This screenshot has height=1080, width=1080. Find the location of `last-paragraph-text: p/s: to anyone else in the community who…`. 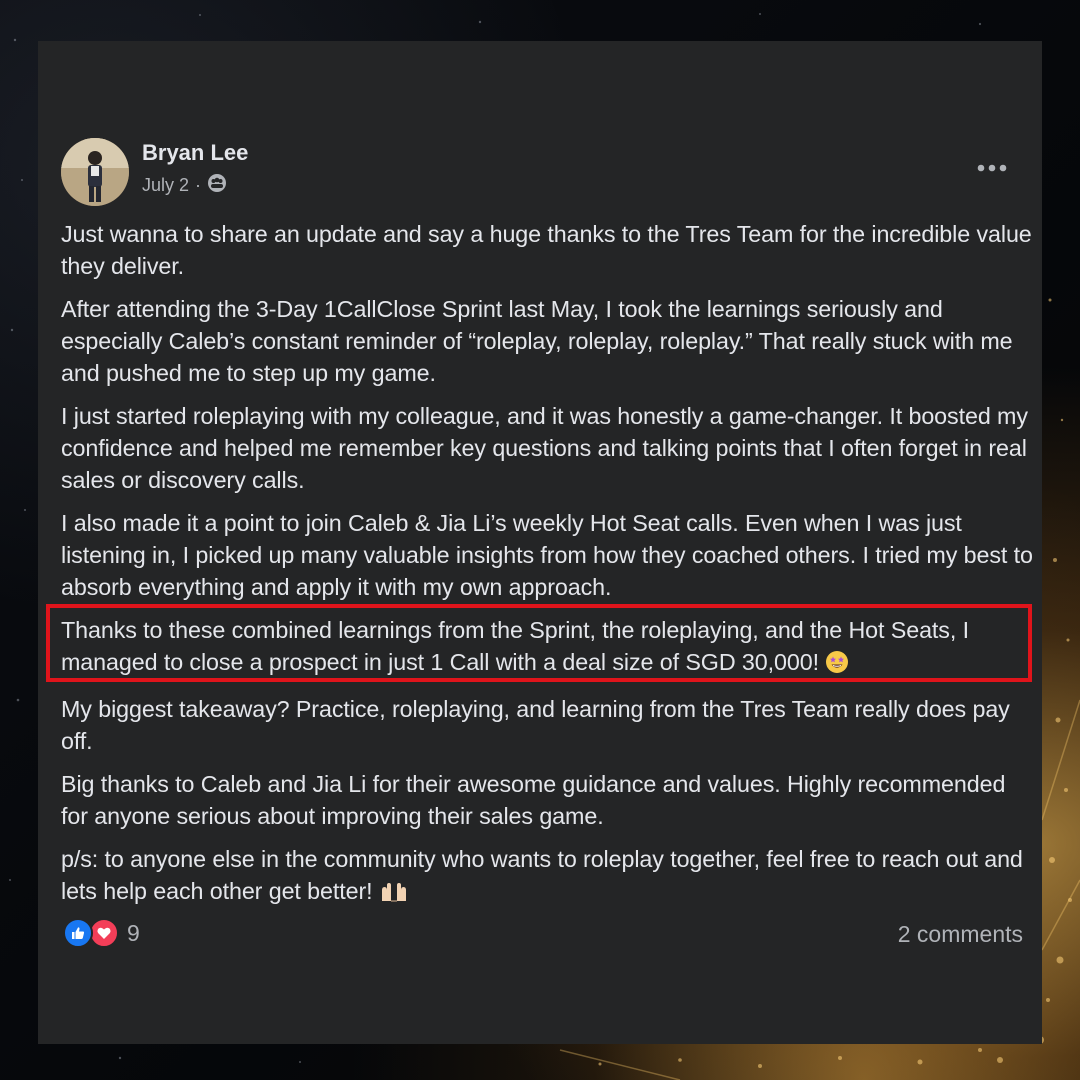

last-paragraph-text: p/s: to anyone else in the community who… is located at coordinates (542, 875).